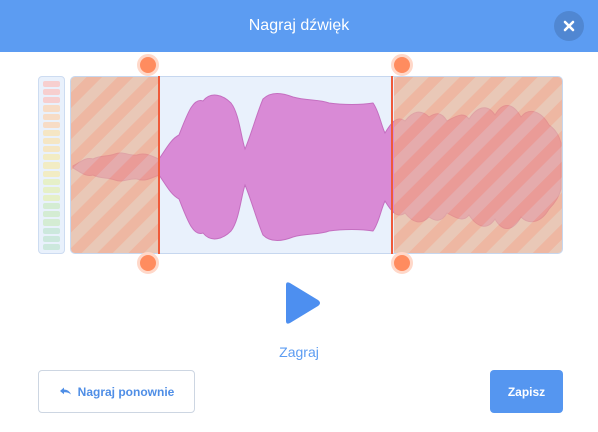  I want to click on close-button, so click(569, 26).